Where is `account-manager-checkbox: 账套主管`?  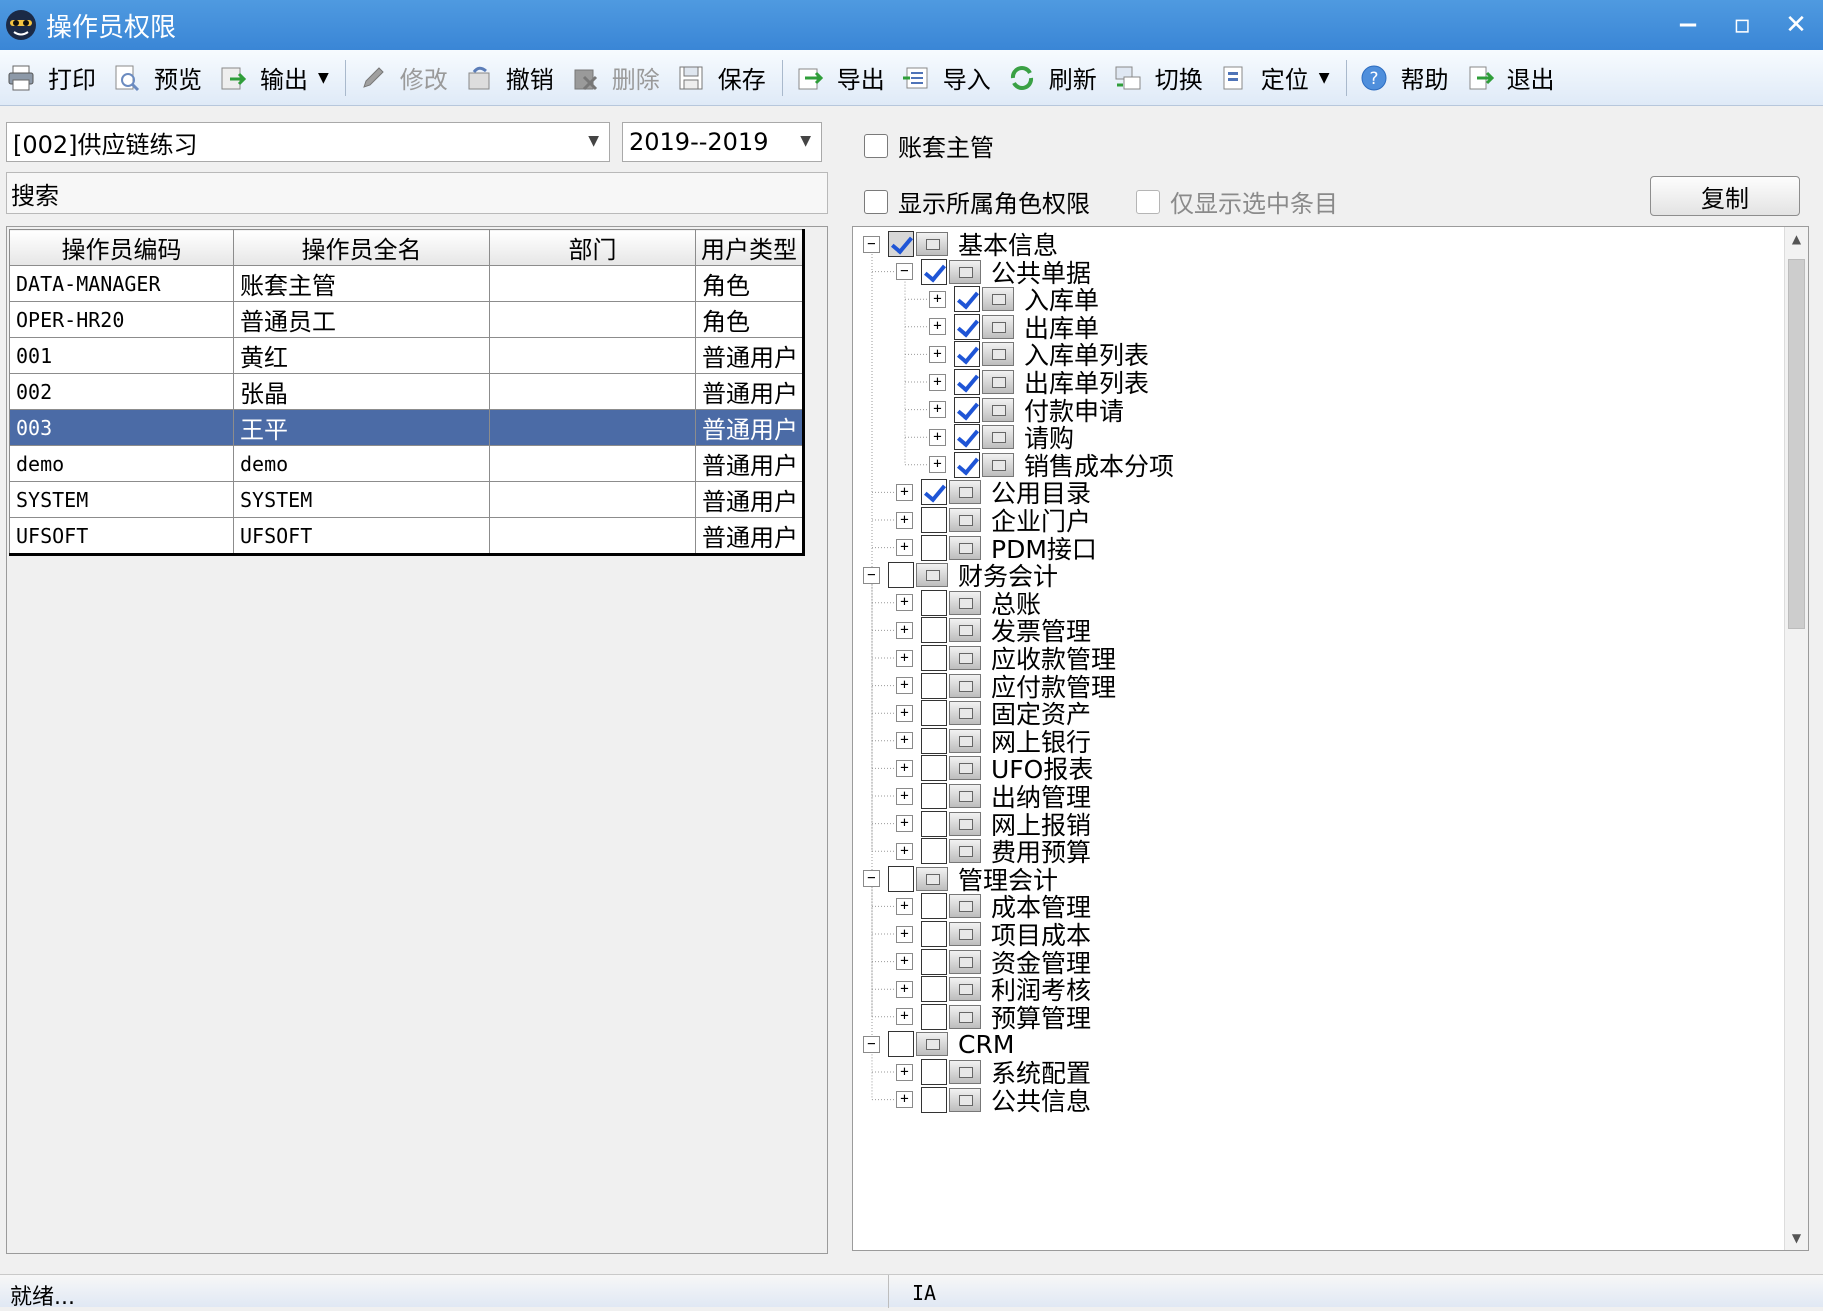
account-manager-checkbox: 账套主管 is located at coordinates (929, 145).